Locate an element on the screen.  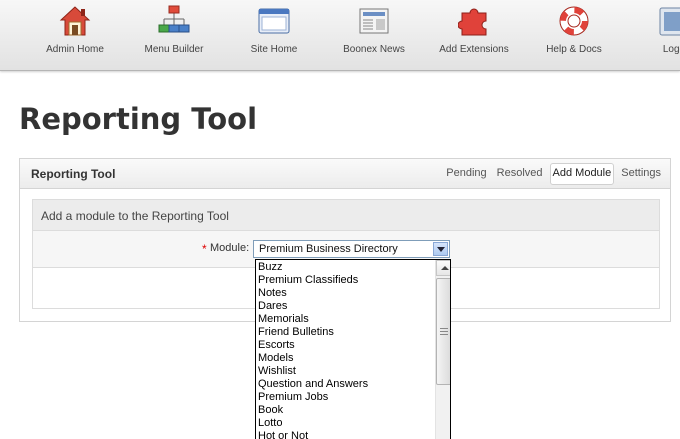
logout-icon is located at coordinates (669, 21).